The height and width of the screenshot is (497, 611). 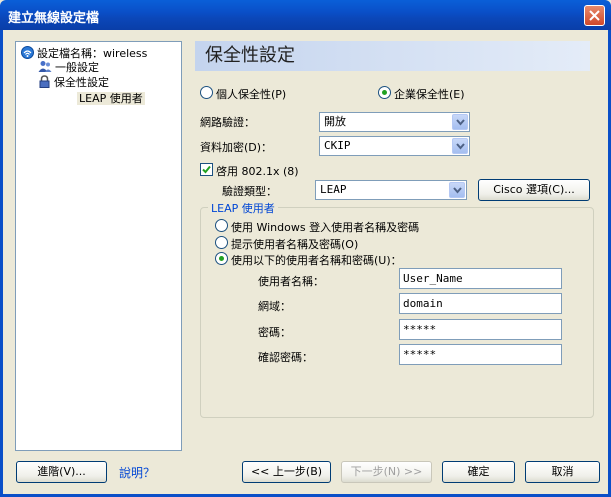 I want to click on lock-icon, so click(x=44, y=83).